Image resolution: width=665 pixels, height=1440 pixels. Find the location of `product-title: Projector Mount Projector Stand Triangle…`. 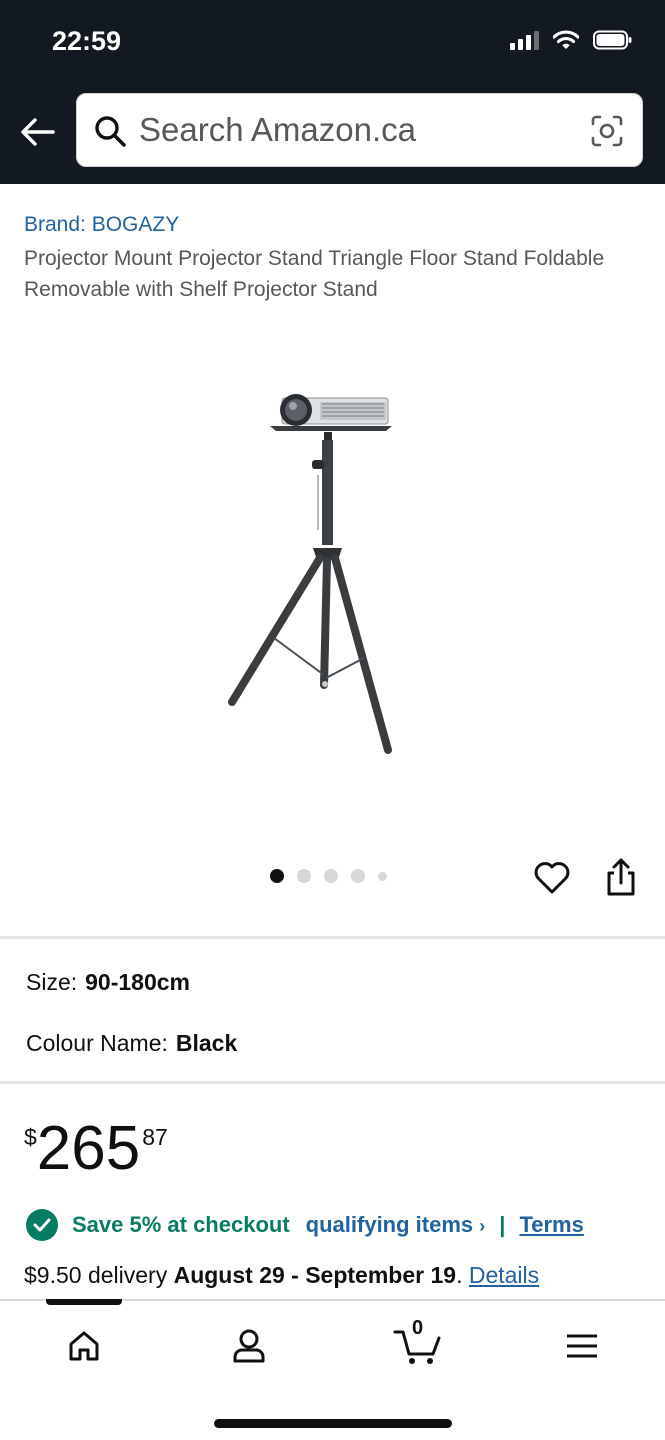

product-title: Projector Mount Projector Stand Triangle… is located at coordinates (314, 274).